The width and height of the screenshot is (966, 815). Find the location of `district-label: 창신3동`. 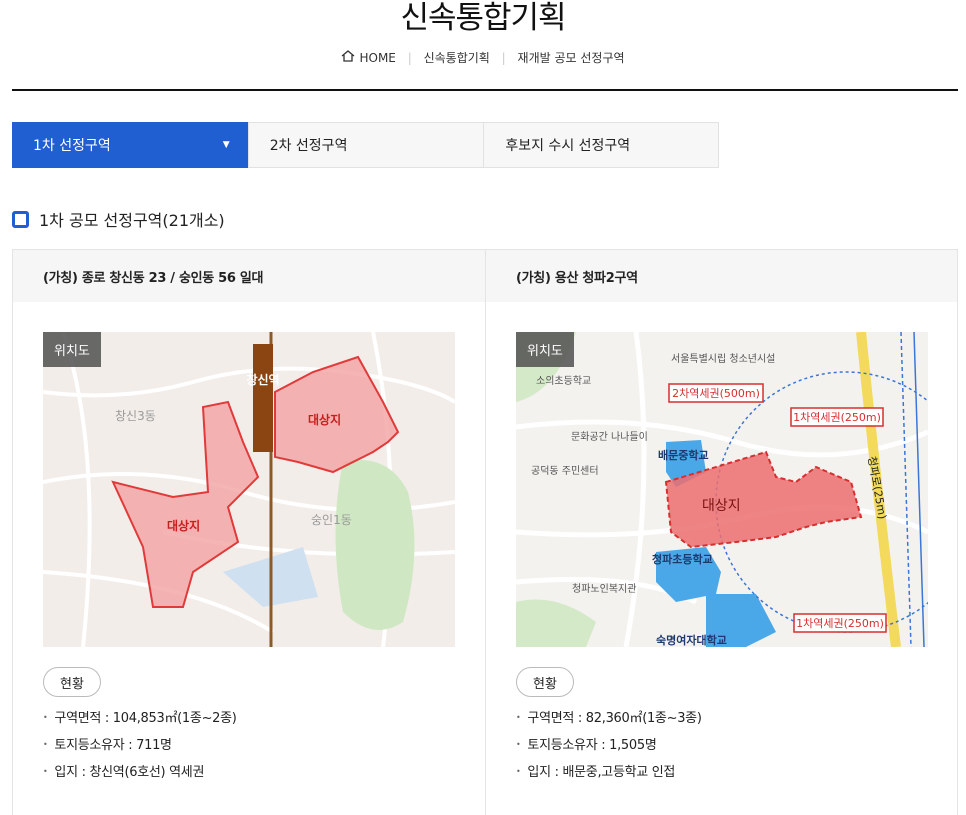

district-label: 창신3동 is located at coordinates (135, 416).